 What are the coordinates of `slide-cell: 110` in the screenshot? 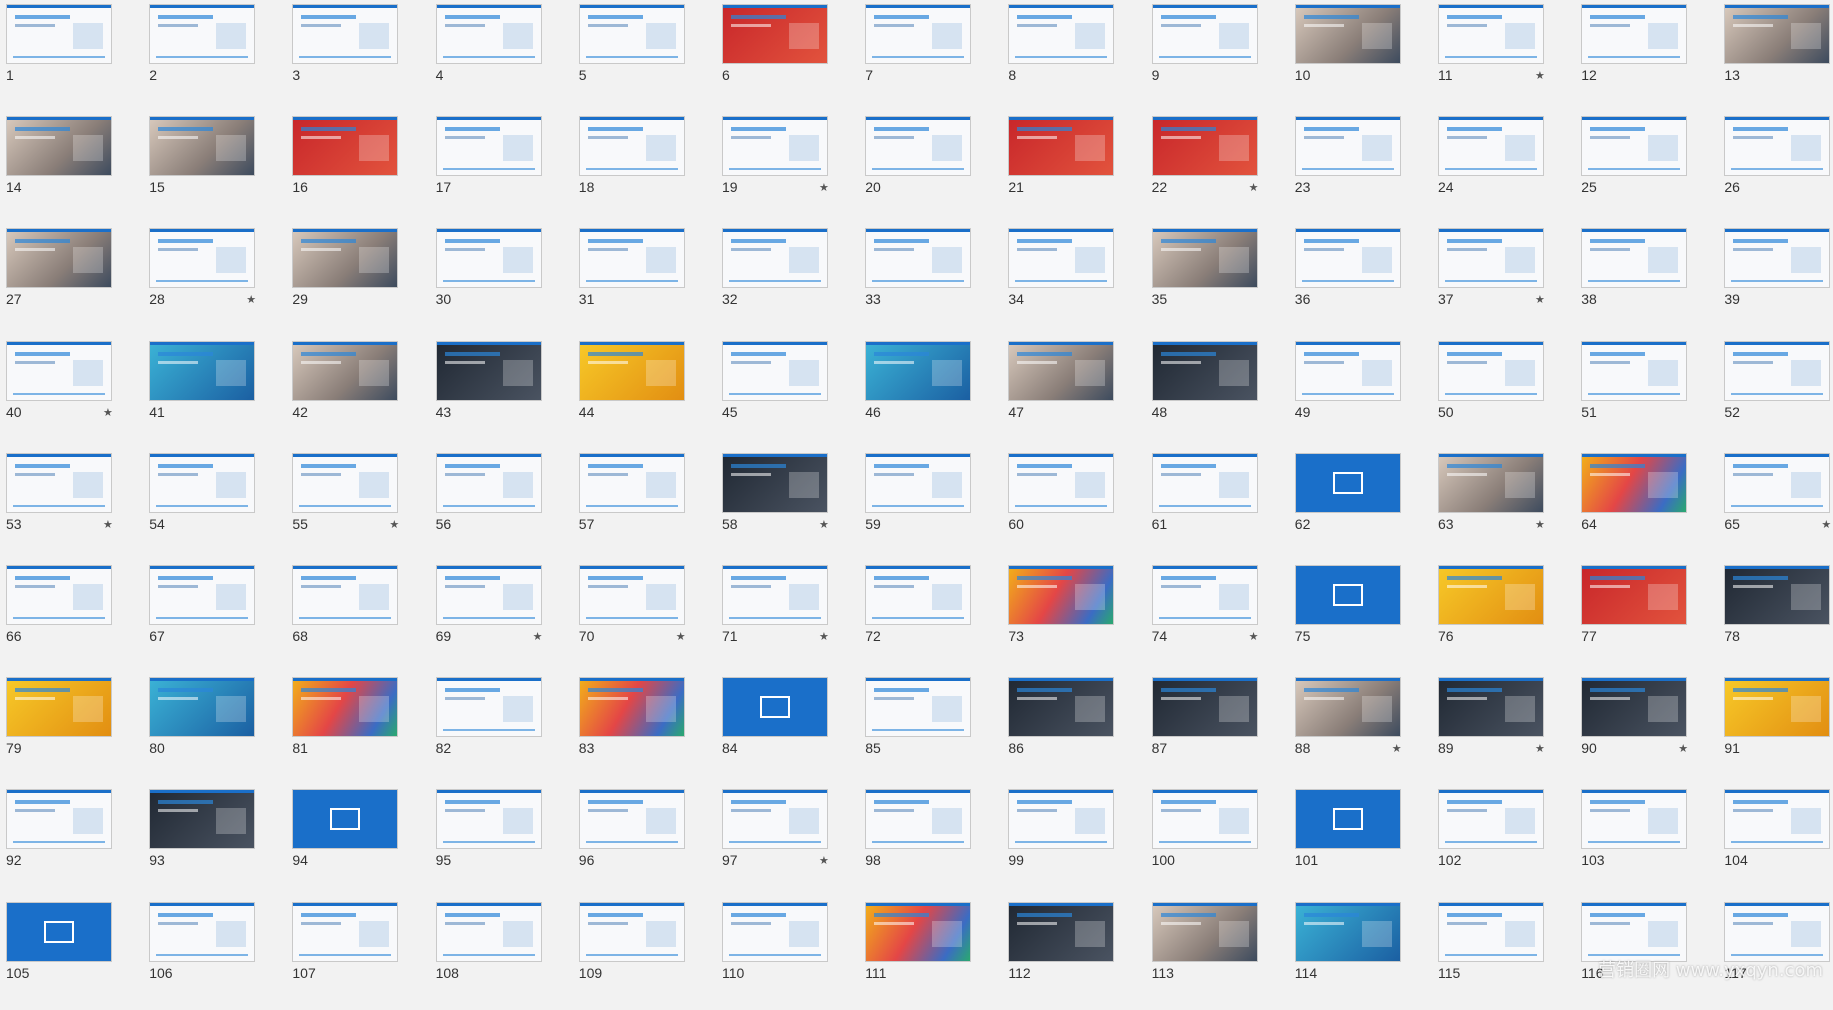 It's located at (787, 954).